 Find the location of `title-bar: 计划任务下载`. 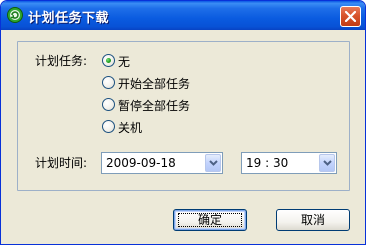

title-bar: 计划任务下载 is located at coordinates (183, 15).